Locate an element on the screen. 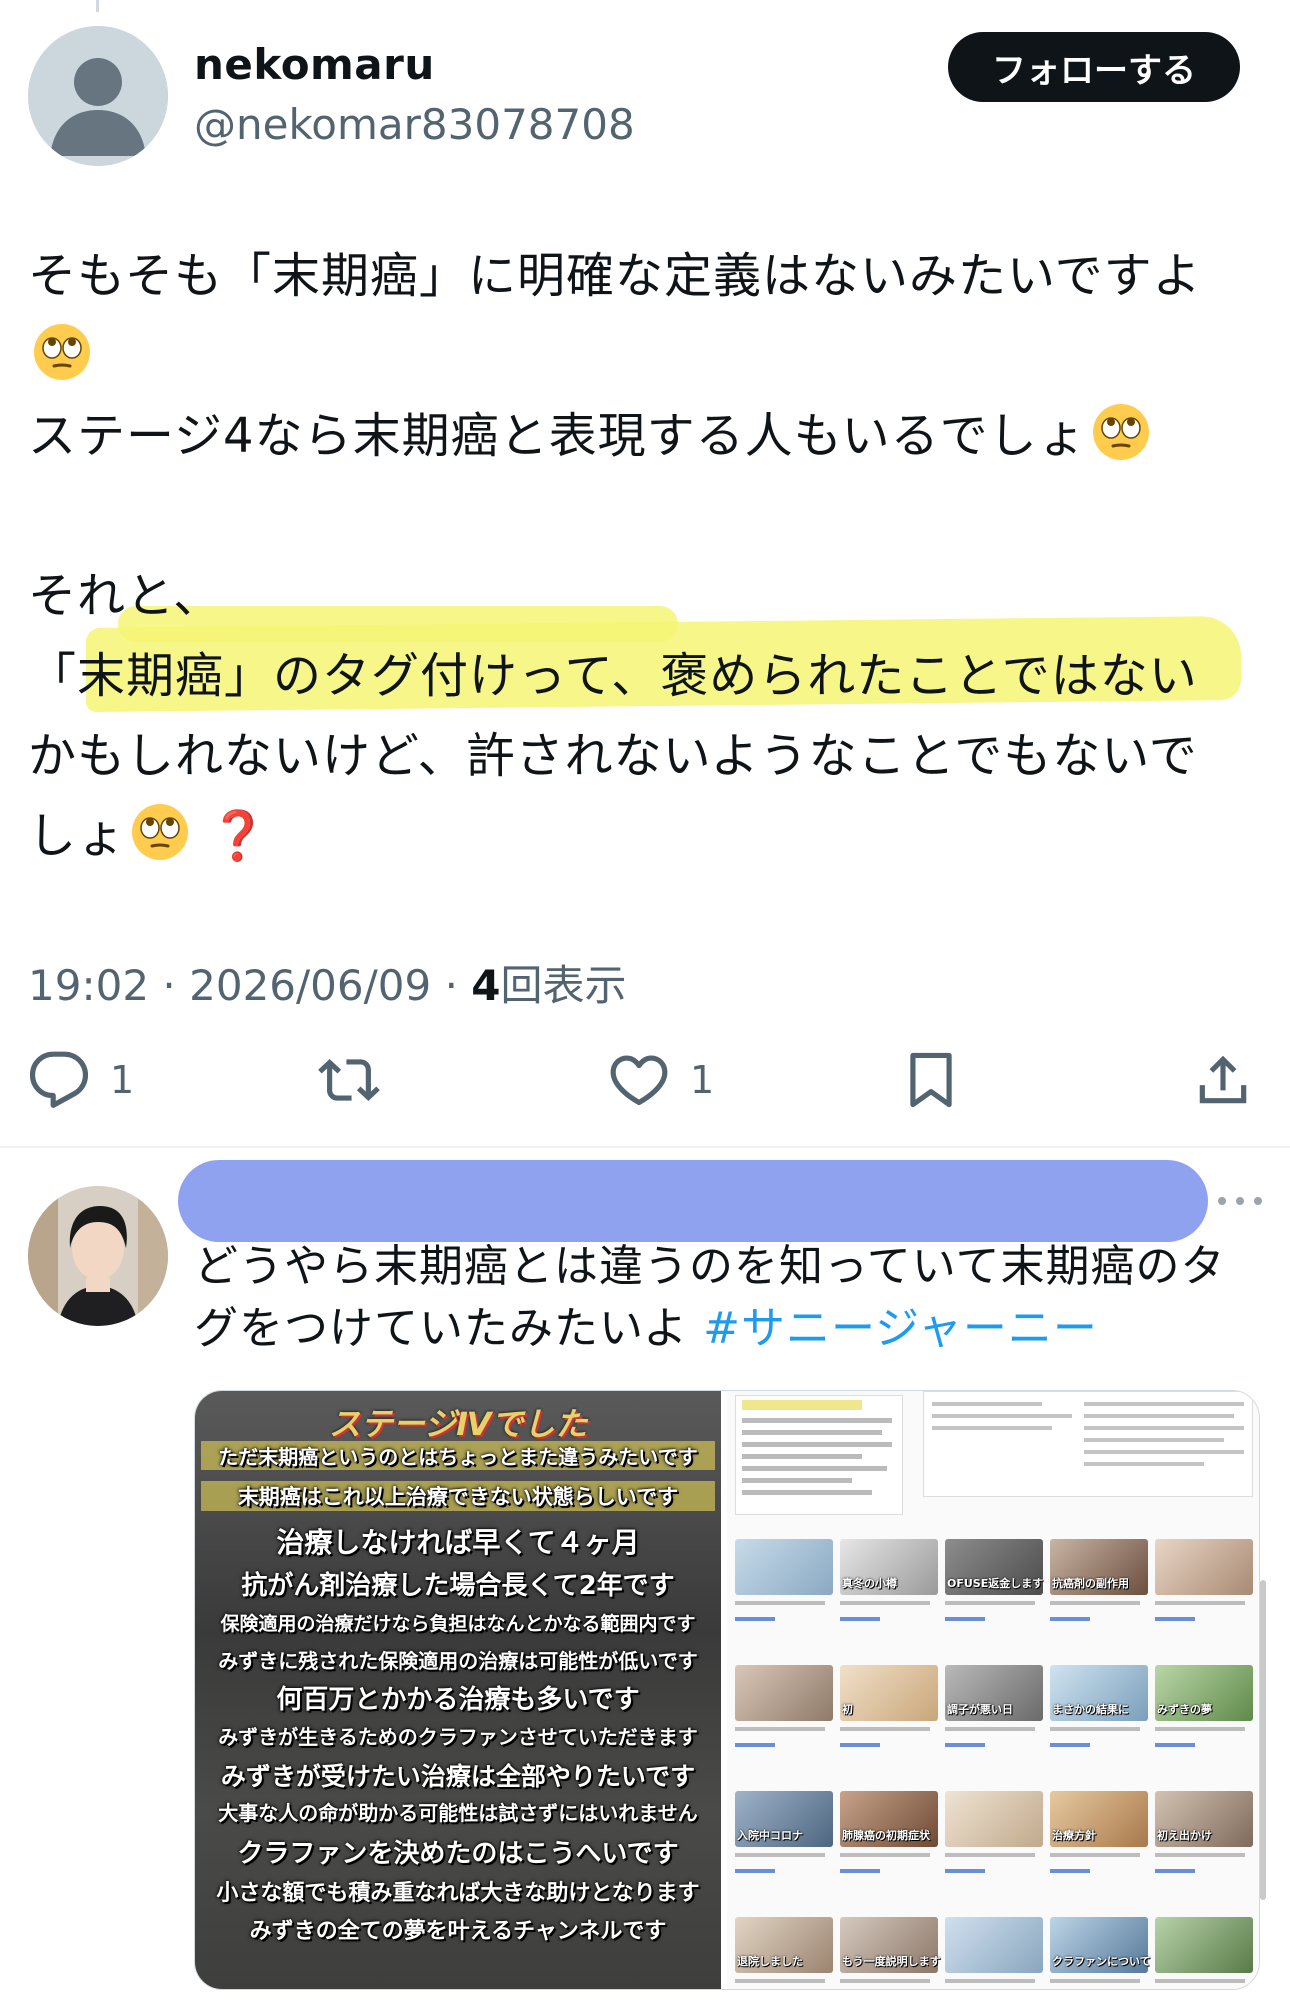  reply-avatar is located at coordinates (98, 1256).